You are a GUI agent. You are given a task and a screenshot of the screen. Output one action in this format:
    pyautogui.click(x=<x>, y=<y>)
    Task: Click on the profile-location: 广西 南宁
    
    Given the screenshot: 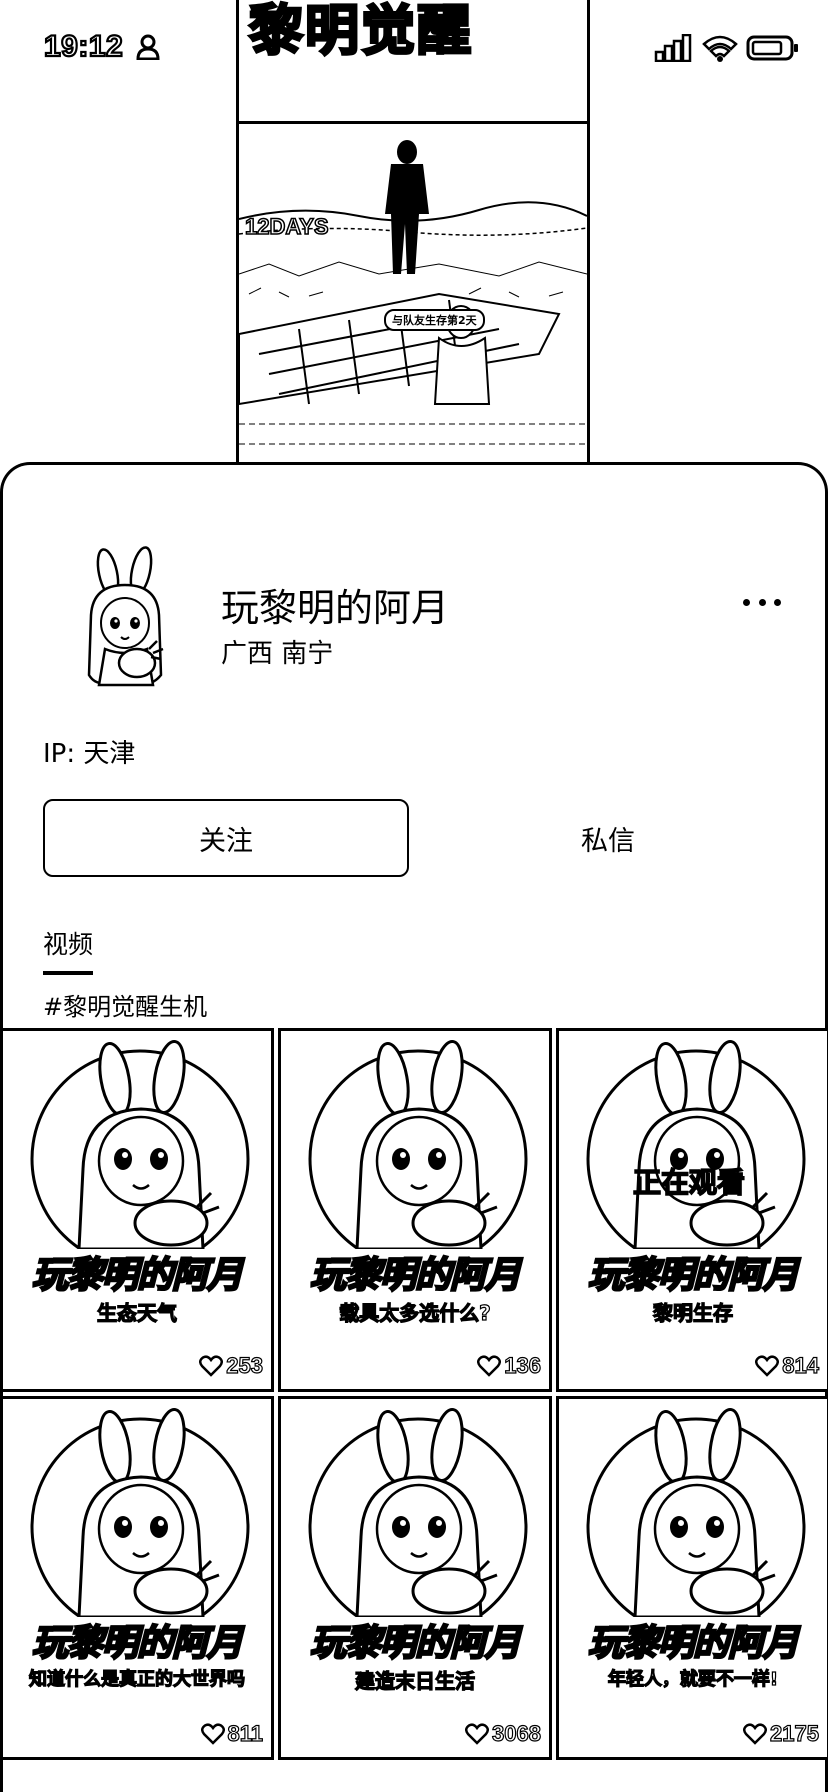 What is the action you would take?
    pyautogui.click(x=277, y=654)
    